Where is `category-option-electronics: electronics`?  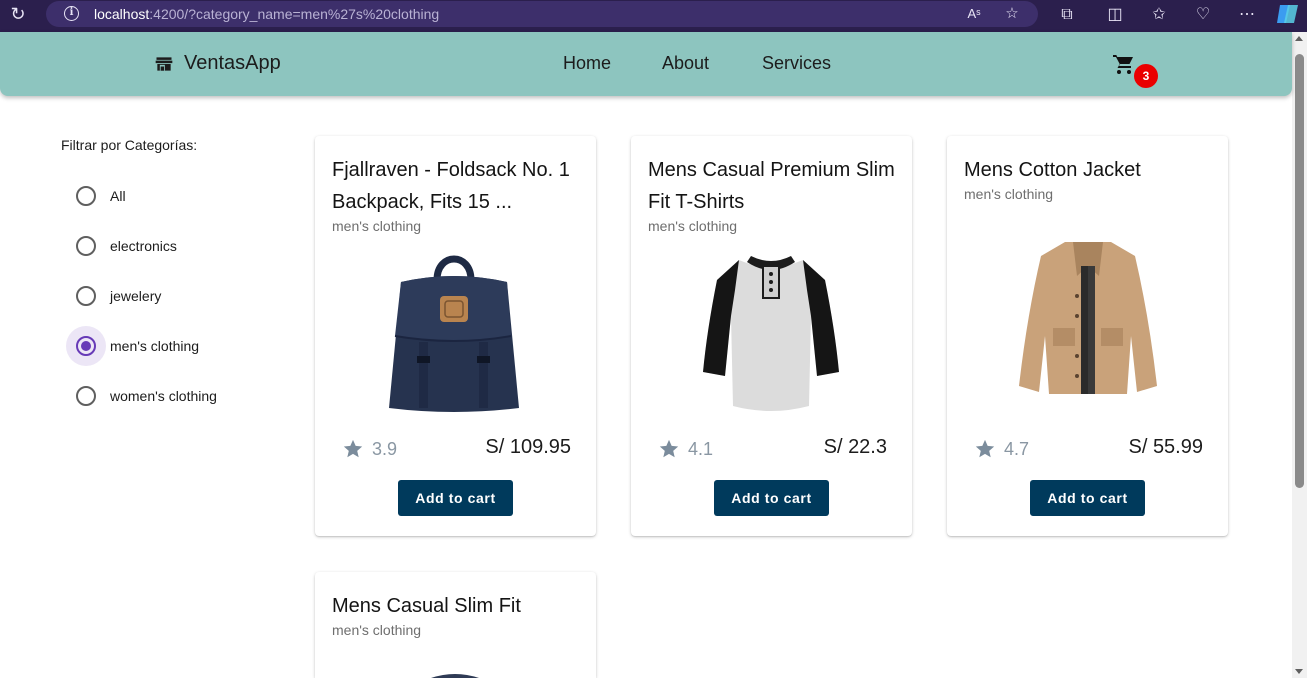
category-option-electronics: electronics is located at coordinates (166, 246).